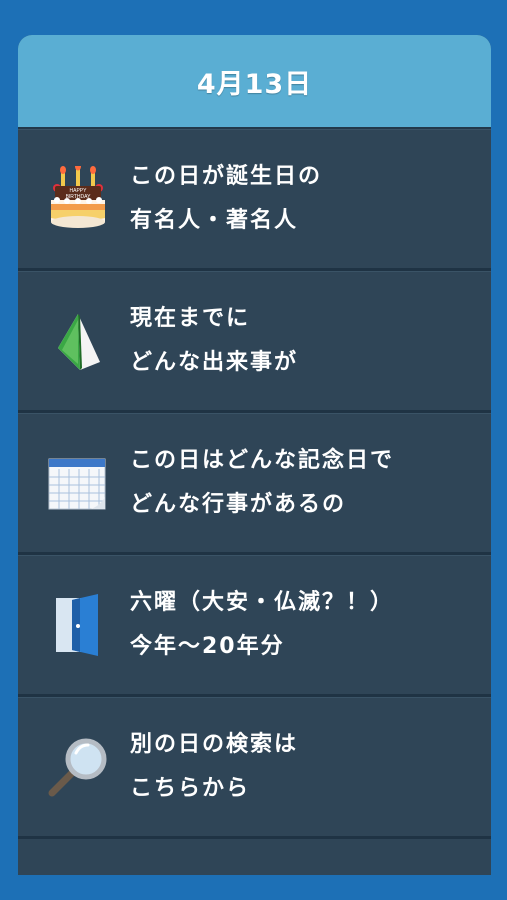 The height and width of the screenshot is (900, 507). Describe the element at coordinates (78, 767) in the screenshot. I see `magnifier-icon` at that location.